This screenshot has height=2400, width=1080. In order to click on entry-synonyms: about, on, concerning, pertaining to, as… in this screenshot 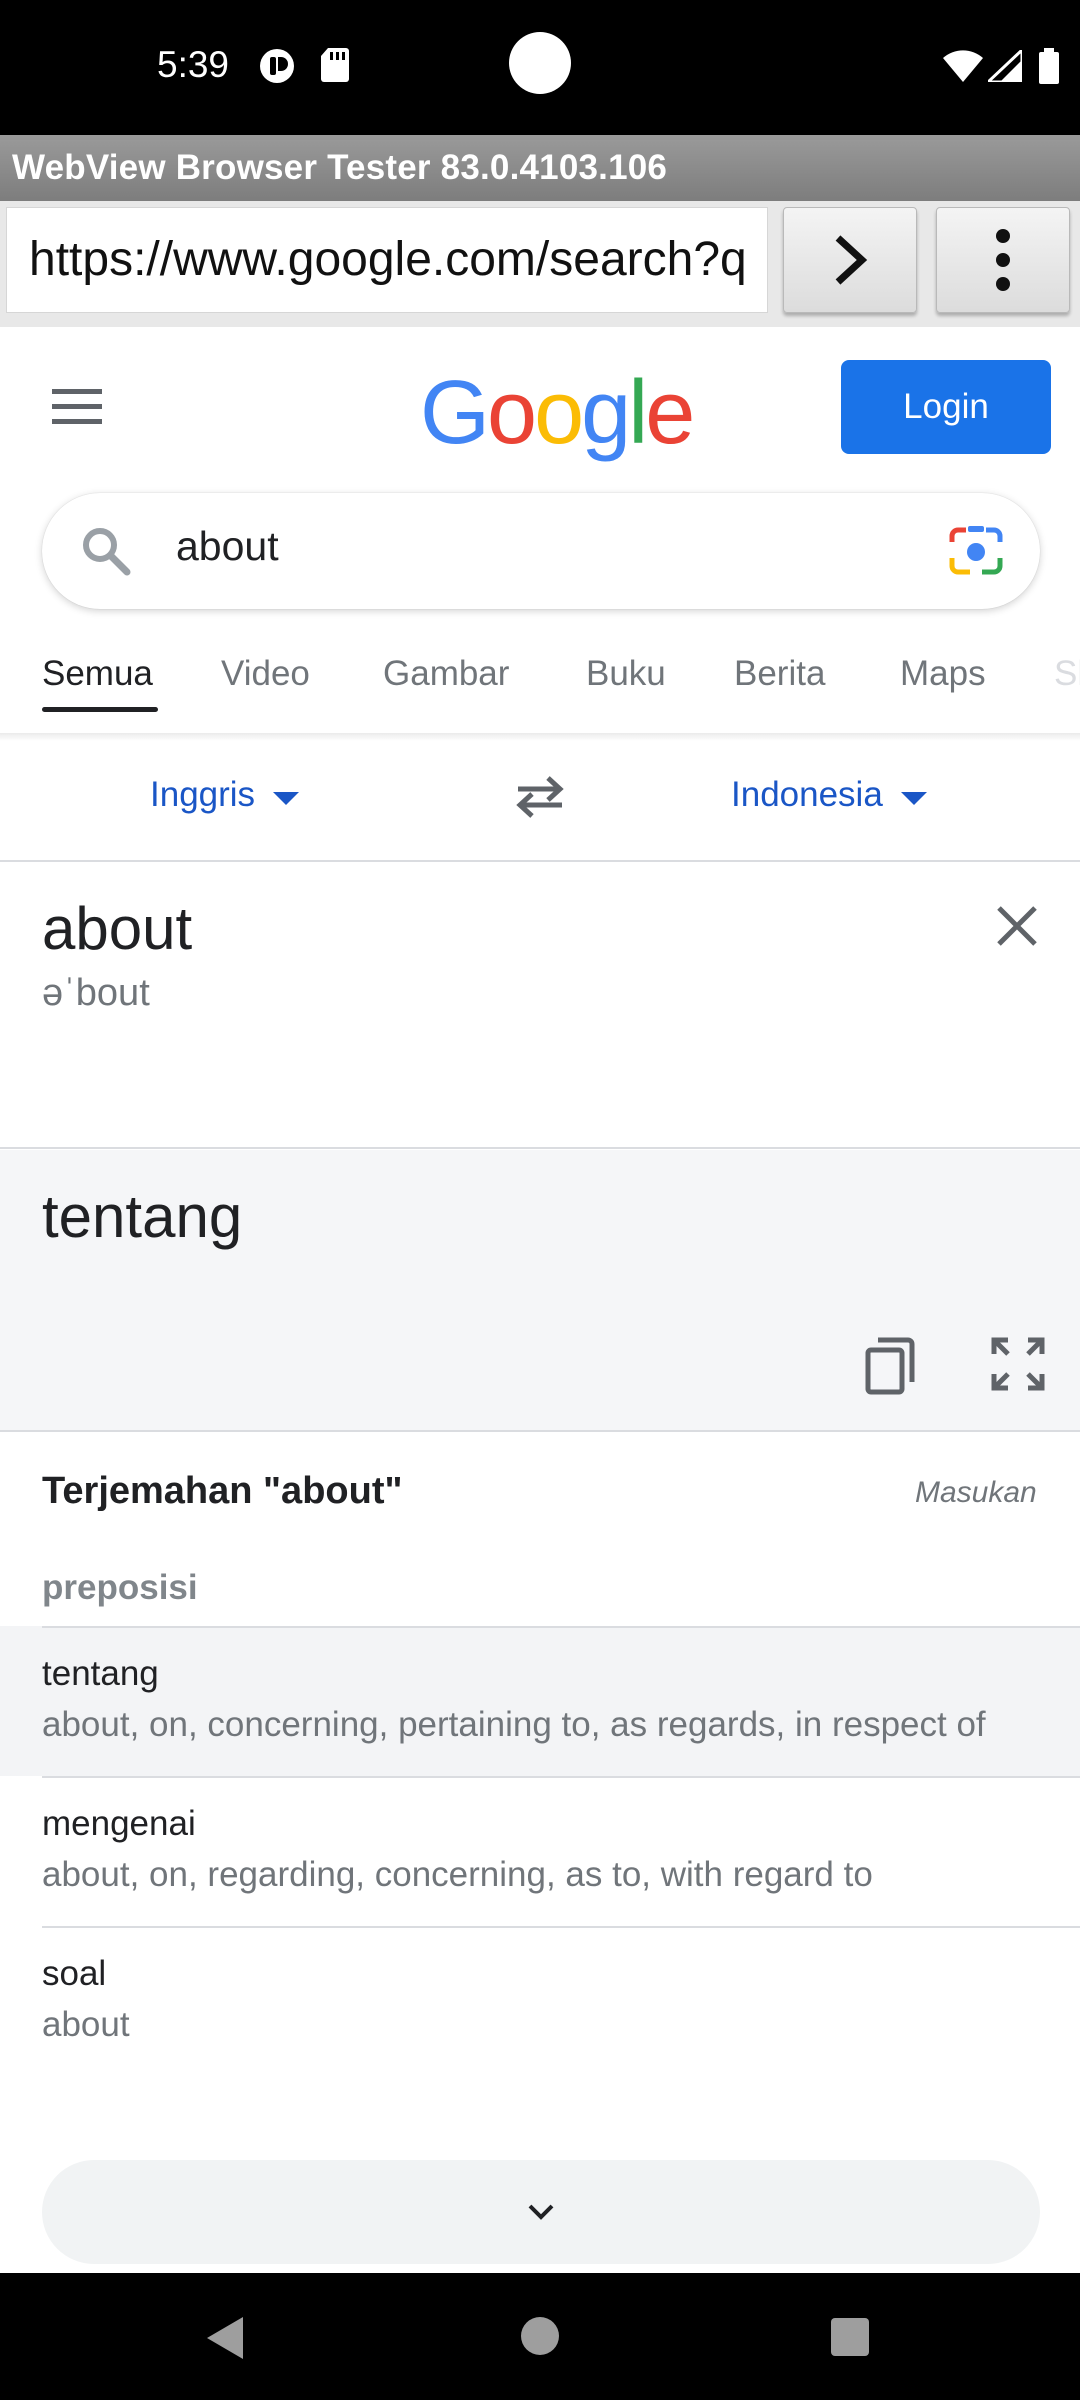, I will do `click(514, 1724)`.